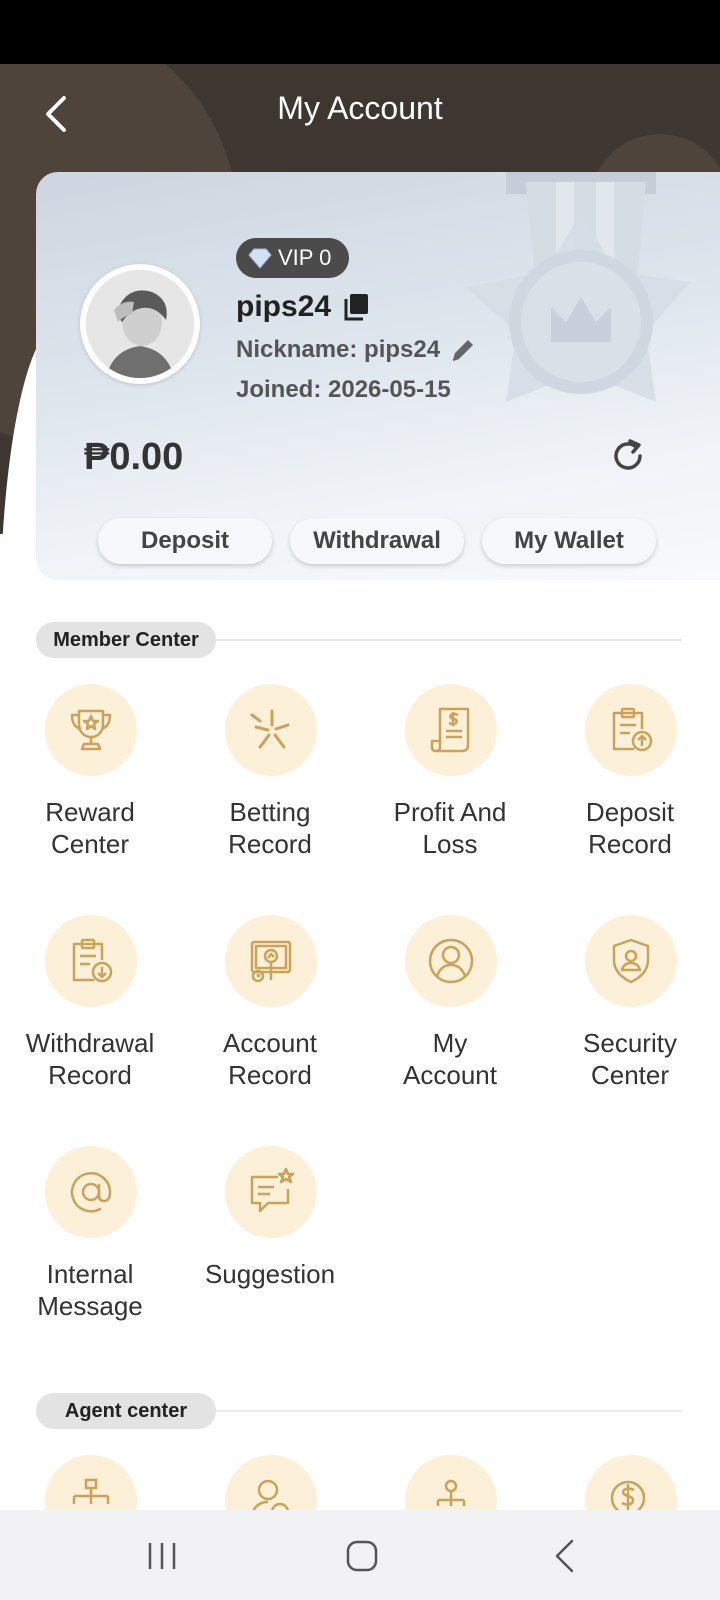 This screenshot has height=1600, width=720. What do you see at coordinates (628, 456) in the screenshot?
I see `refresh-icon` at bounding box center [628, 456].